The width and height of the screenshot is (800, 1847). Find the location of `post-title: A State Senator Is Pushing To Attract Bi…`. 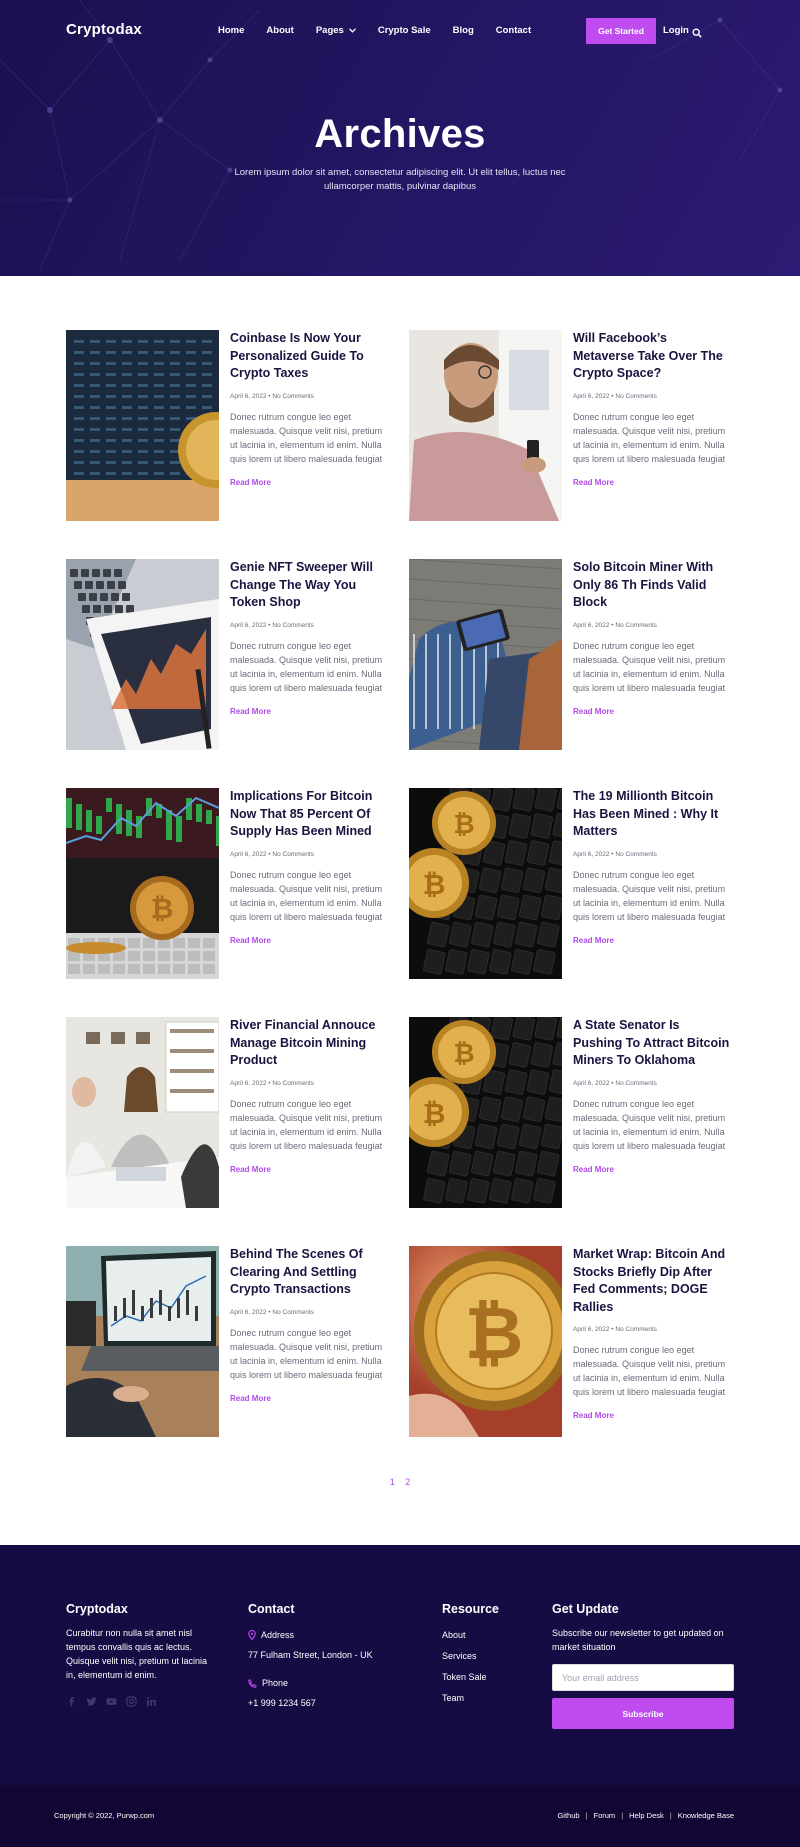

post-title: A State Senator Is Pushing To Attract Bi… is located at coordinates (652, 1043).